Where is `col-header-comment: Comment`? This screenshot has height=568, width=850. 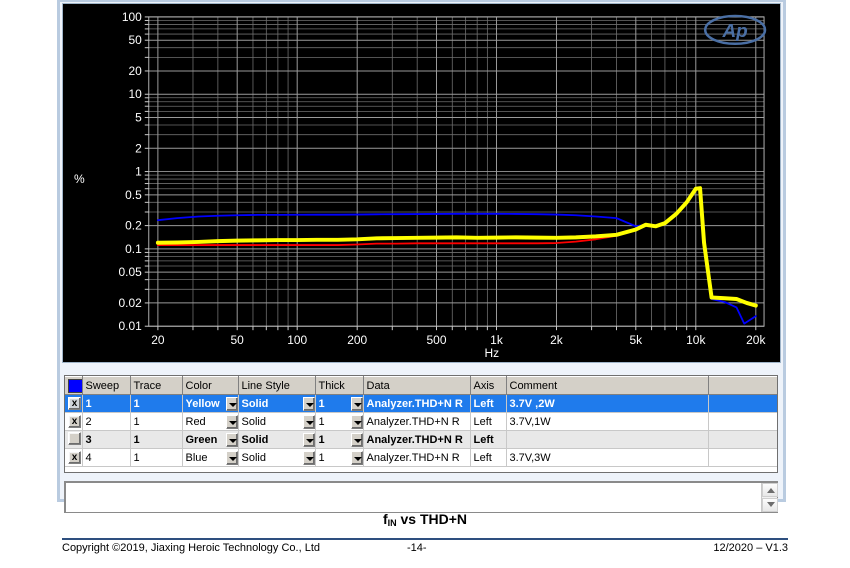
col-header-comment: Comment is located at coordinates (607, 385).